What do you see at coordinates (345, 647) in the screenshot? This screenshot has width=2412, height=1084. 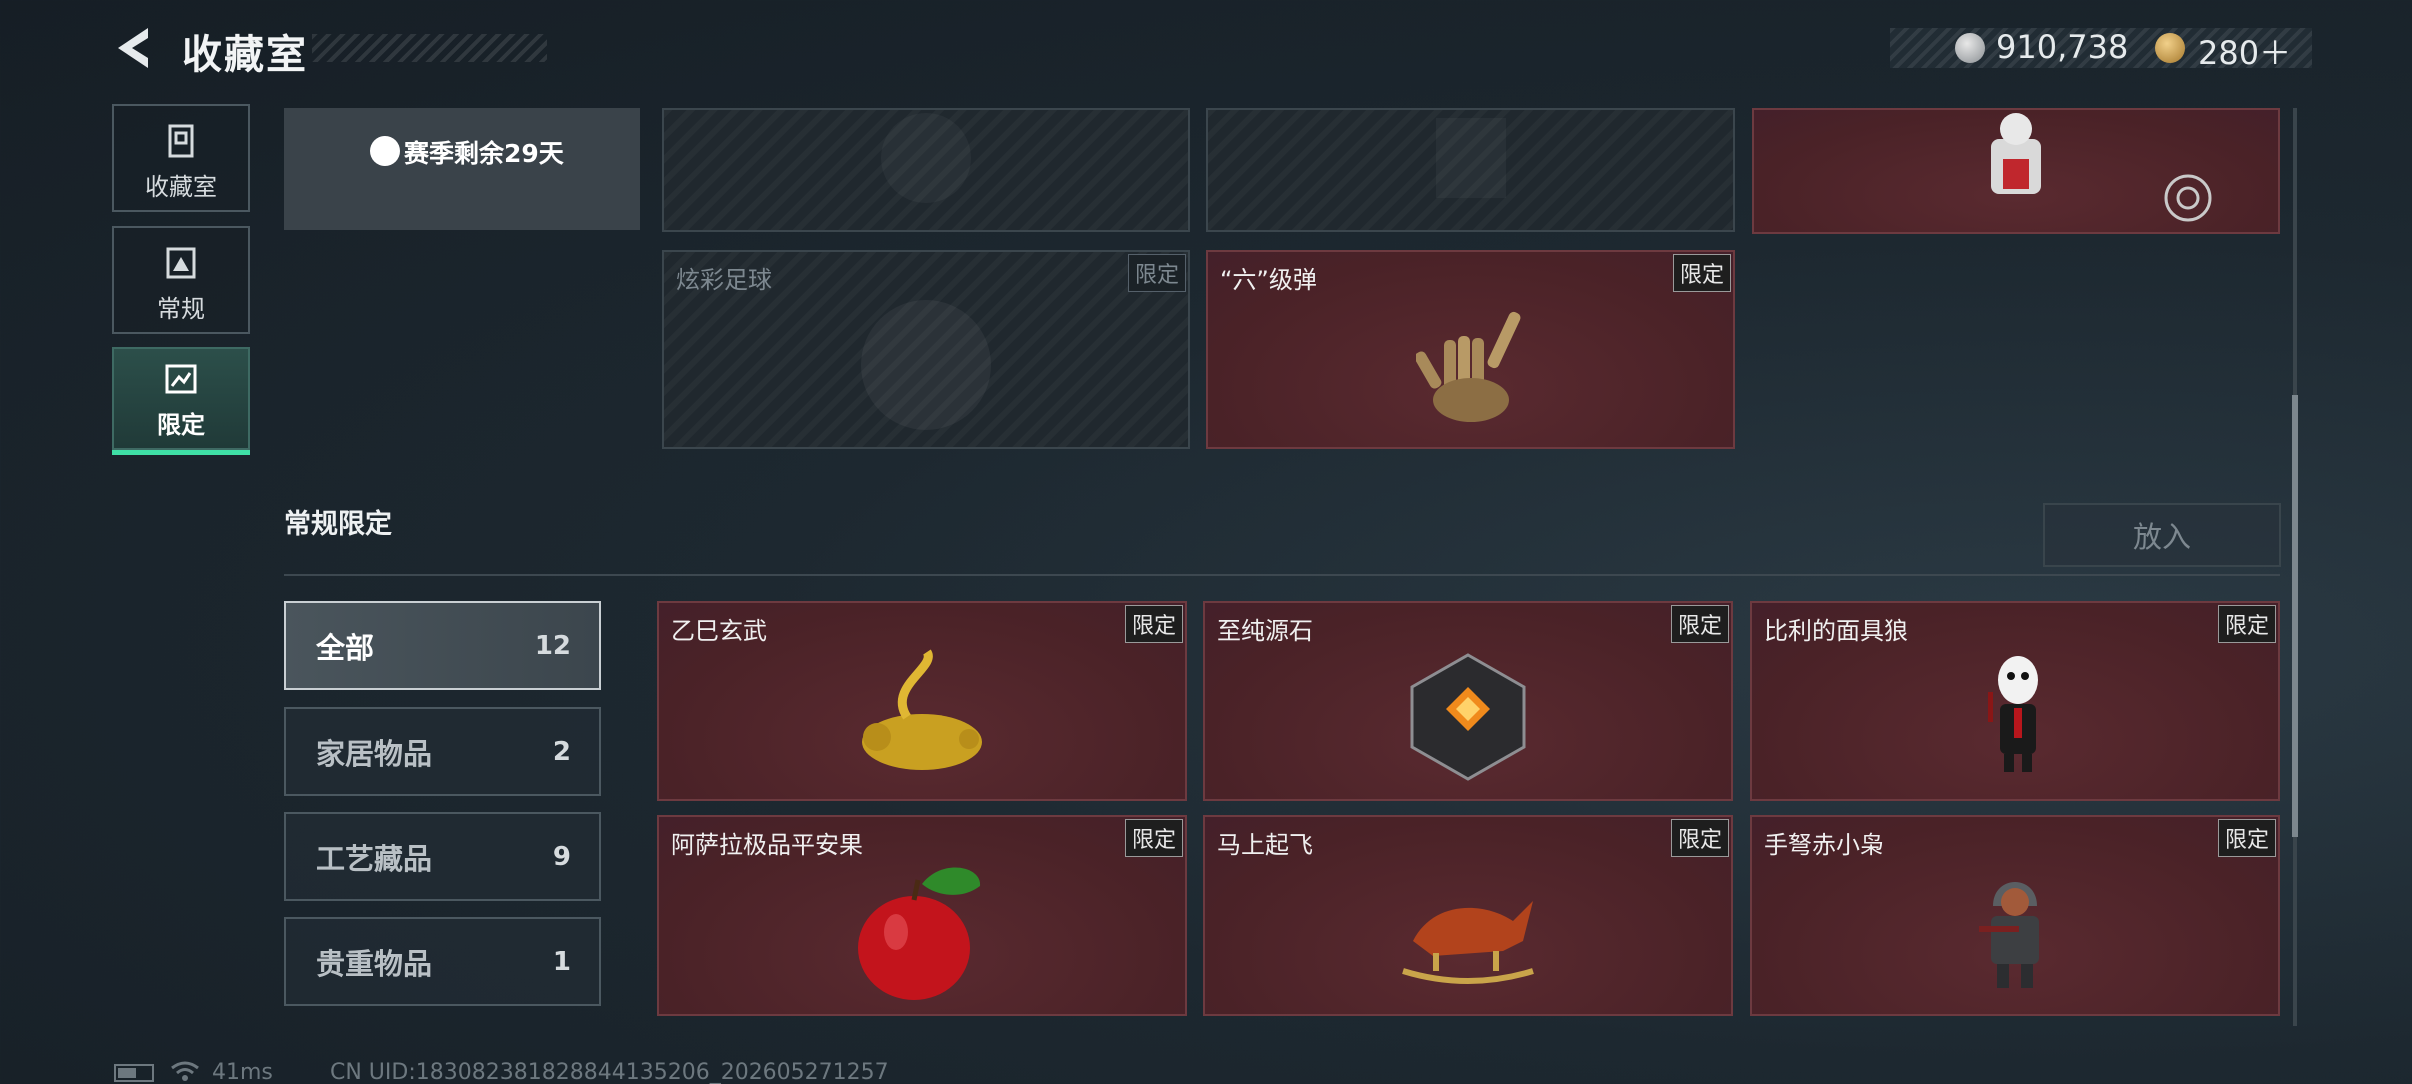 I see `category-label: 全部` at bounding box center [345, 647].